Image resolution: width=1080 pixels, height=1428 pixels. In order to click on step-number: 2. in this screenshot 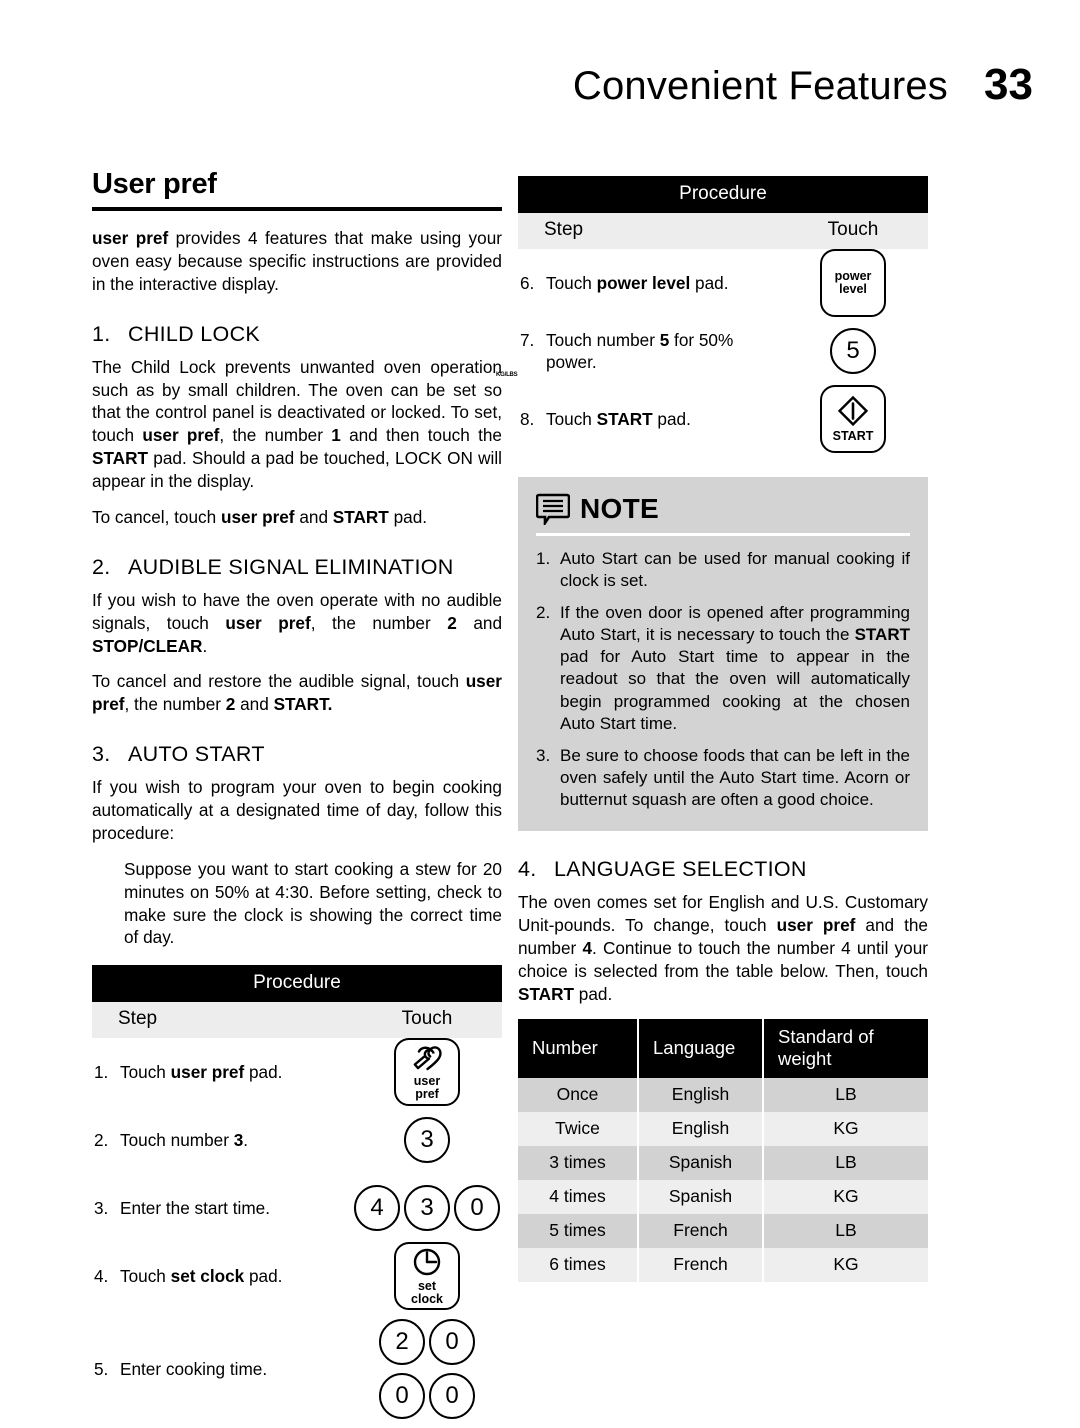, I will do `click(101, 1140)`.